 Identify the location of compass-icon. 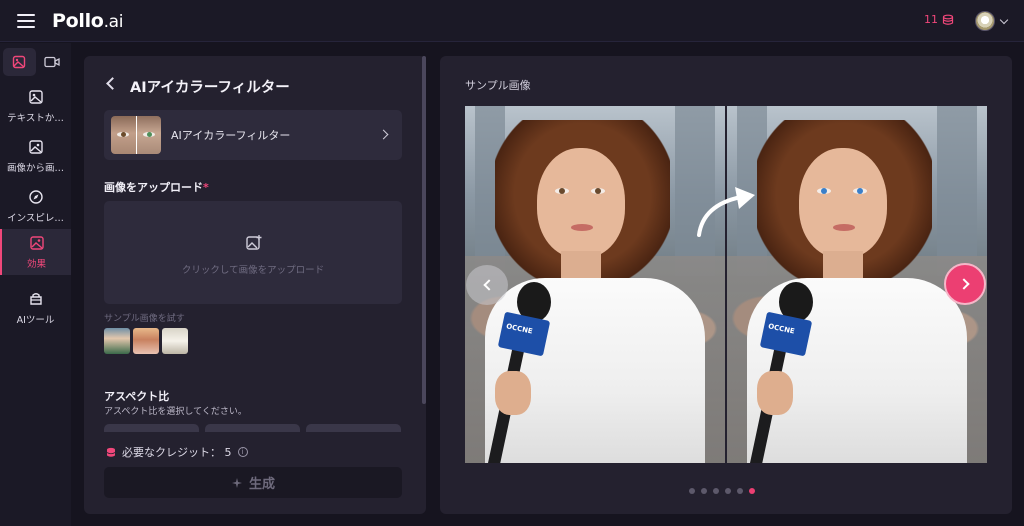
(35, 196).